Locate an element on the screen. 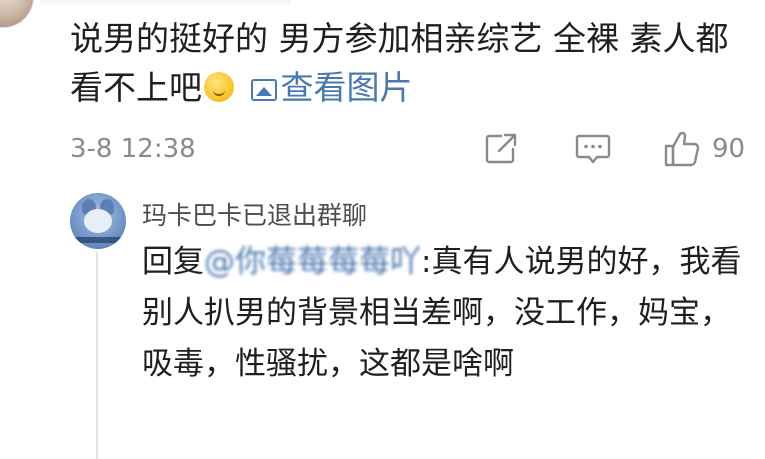 The height and width of the screenshot is (459, 765). commenter-avatar is located at coordinates (17, 14).